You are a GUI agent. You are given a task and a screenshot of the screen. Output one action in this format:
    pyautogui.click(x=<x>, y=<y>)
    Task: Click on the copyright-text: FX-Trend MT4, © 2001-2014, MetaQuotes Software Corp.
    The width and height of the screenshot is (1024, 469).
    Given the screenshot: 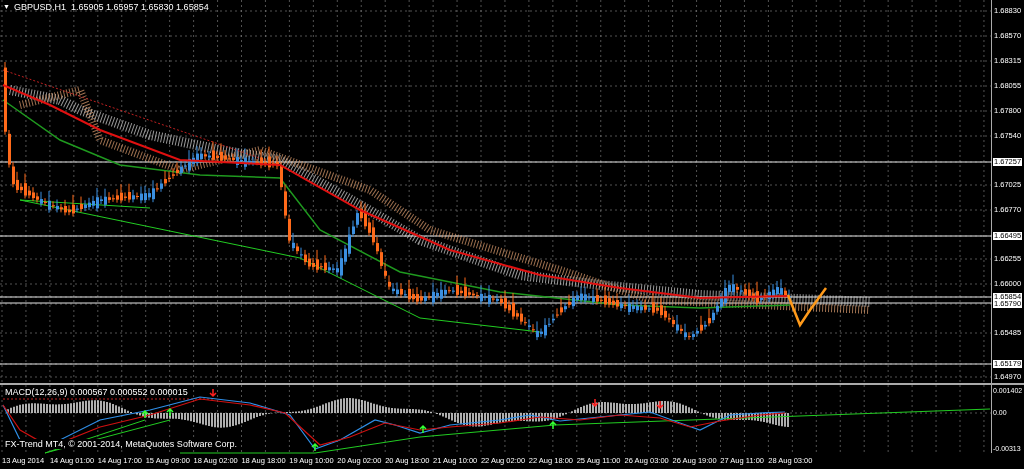 What is the action you would take?
    pyautogui.click(x=121, y=444)
    